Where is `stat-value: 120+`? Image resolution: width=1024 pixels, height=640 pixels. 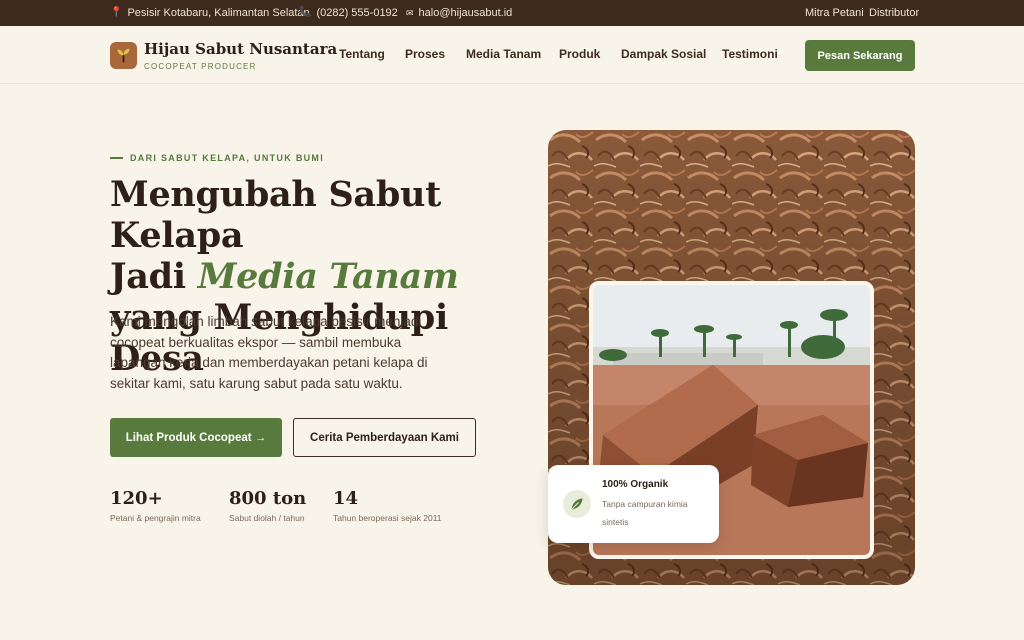 stat-value: 120+ is located at coordinates (136, 498).